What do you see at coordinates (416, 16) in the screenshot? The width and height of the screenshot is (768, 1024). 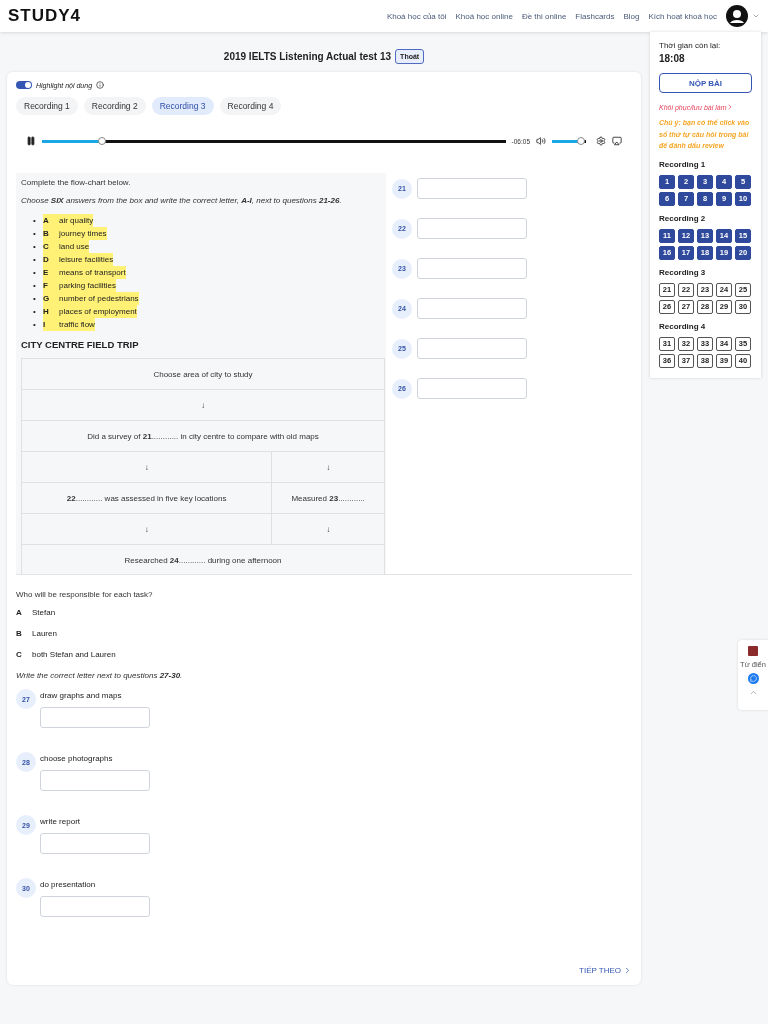 I see `nav-link: Khoá học của tôi` at bounding box center [416, 16].